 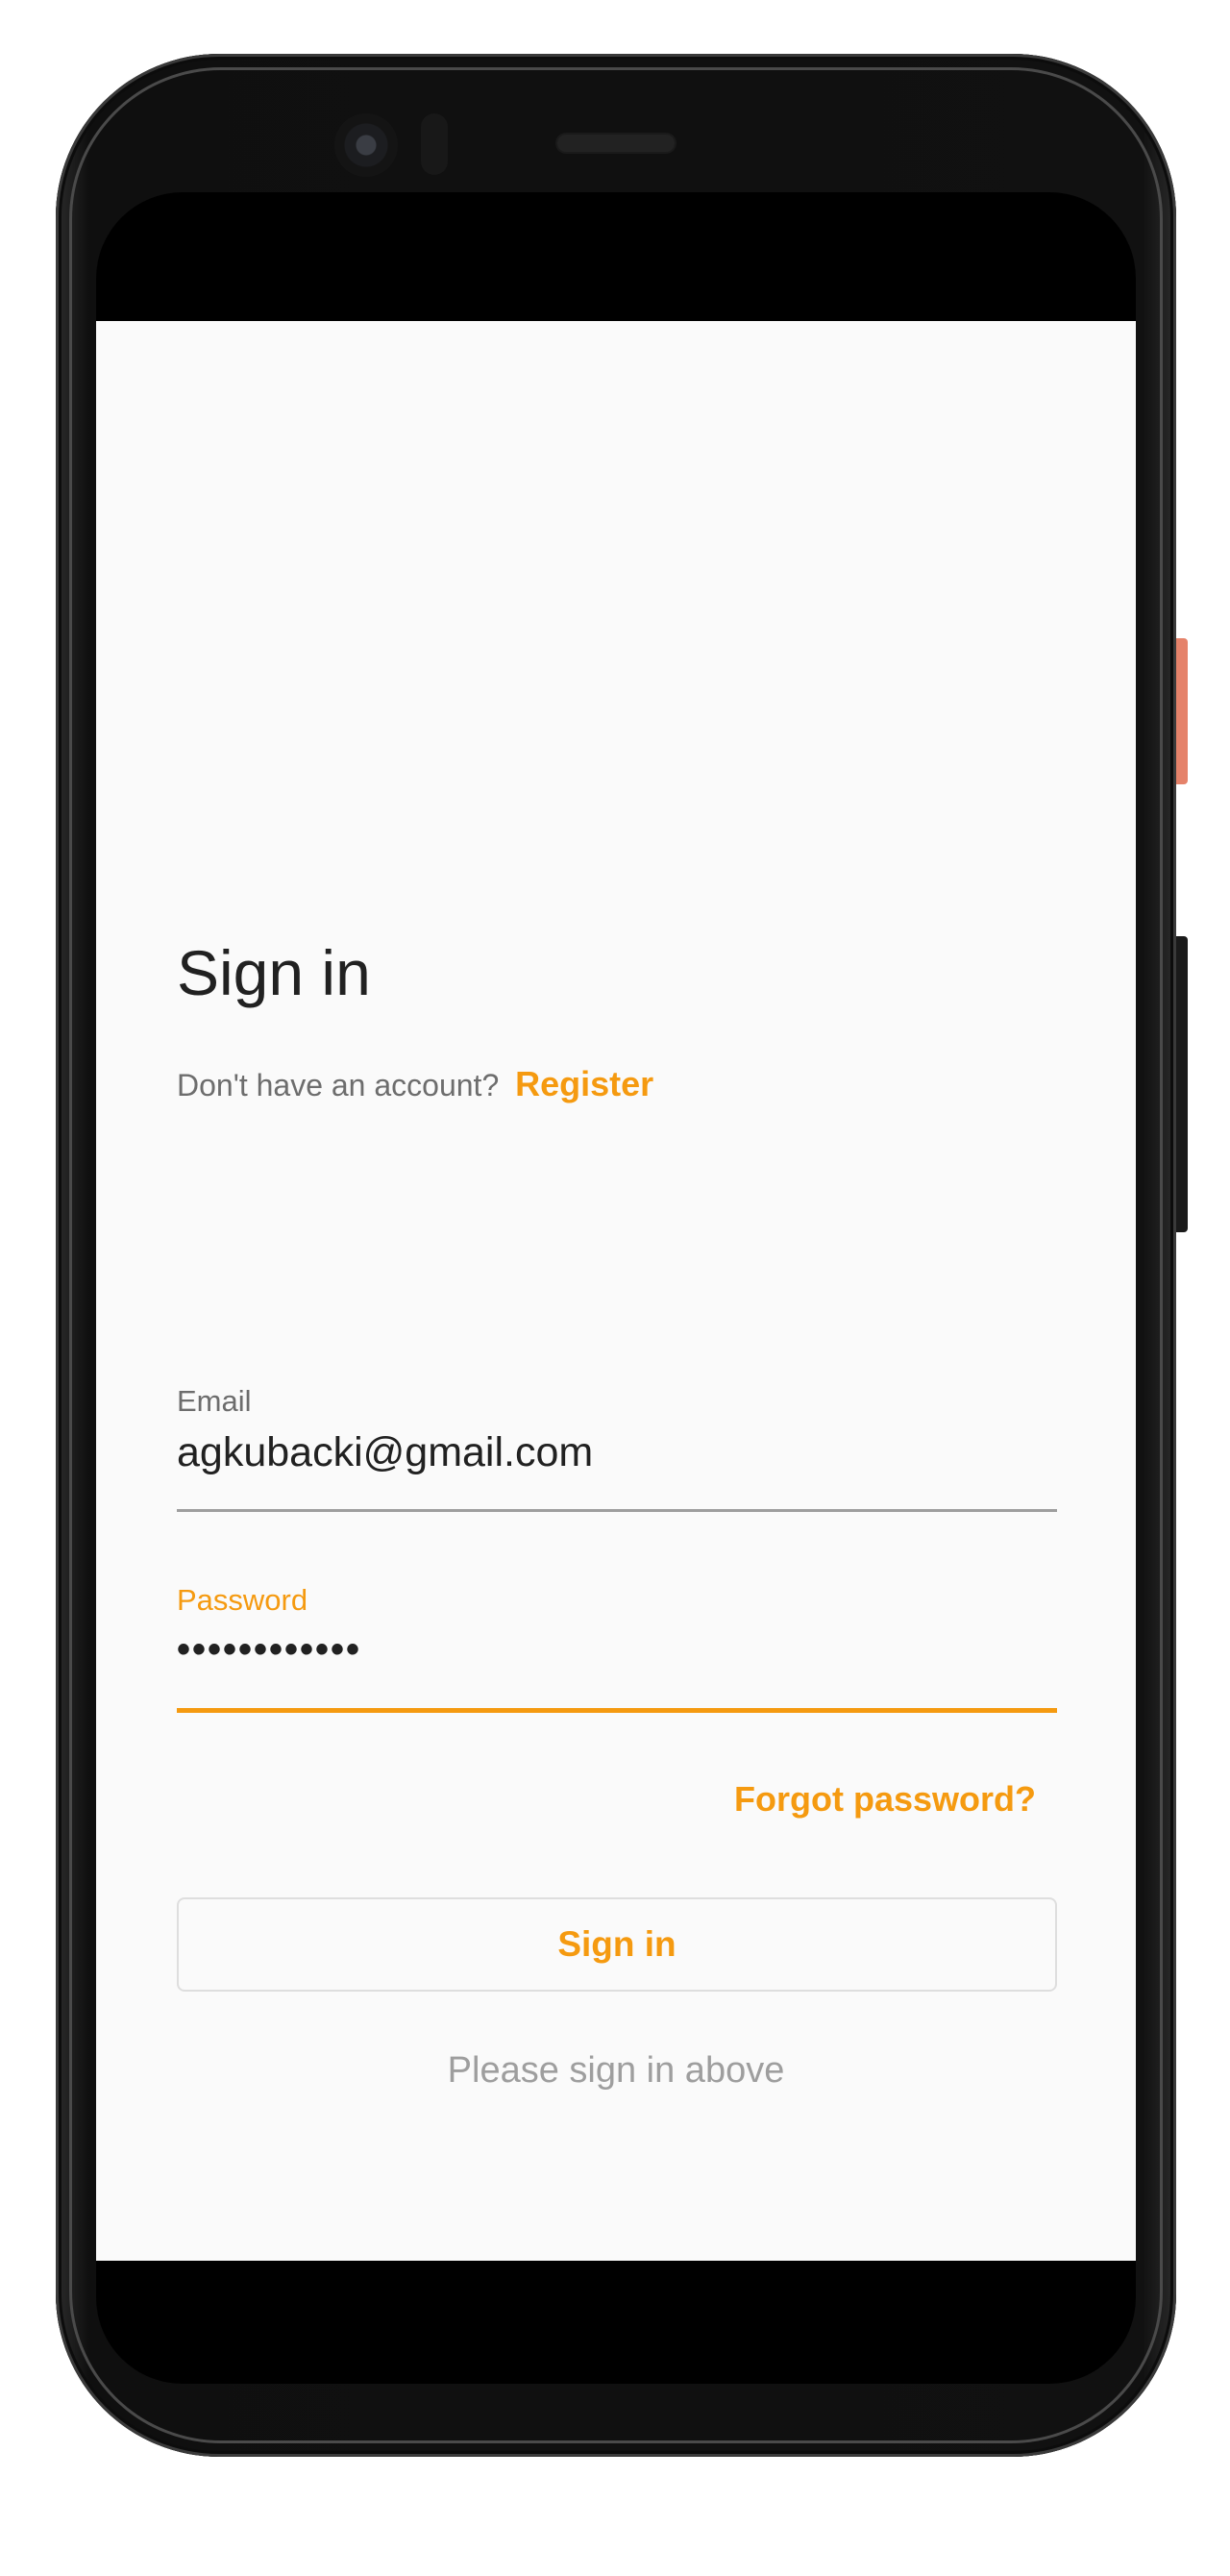 What do you see at coordinates (616, 143) in the screenshot?
I see `earpiece-speaker` at bounding box center [616, 143].